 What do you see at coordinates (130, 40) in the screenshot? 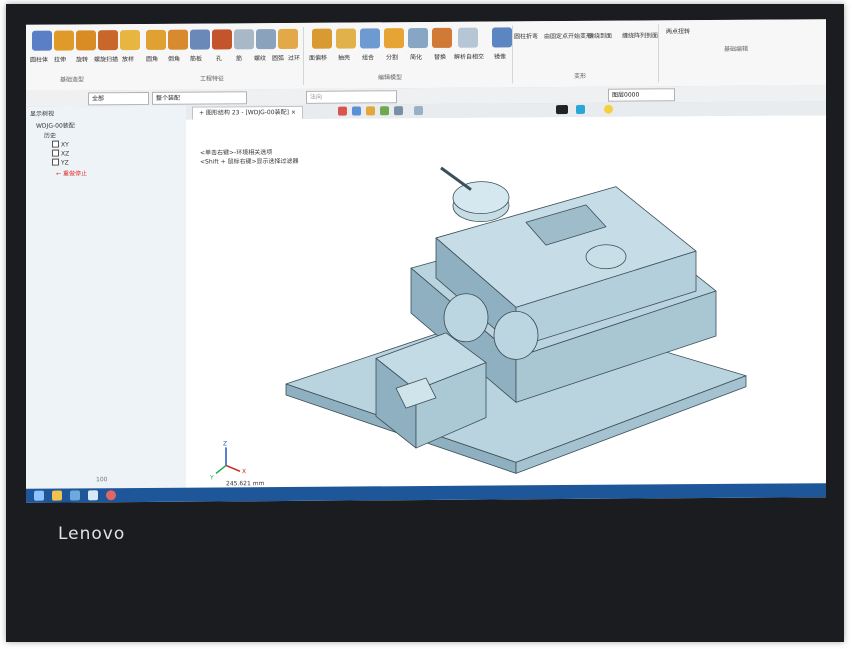
I see `loft-tool-icon` at bounding box center [130, 40].